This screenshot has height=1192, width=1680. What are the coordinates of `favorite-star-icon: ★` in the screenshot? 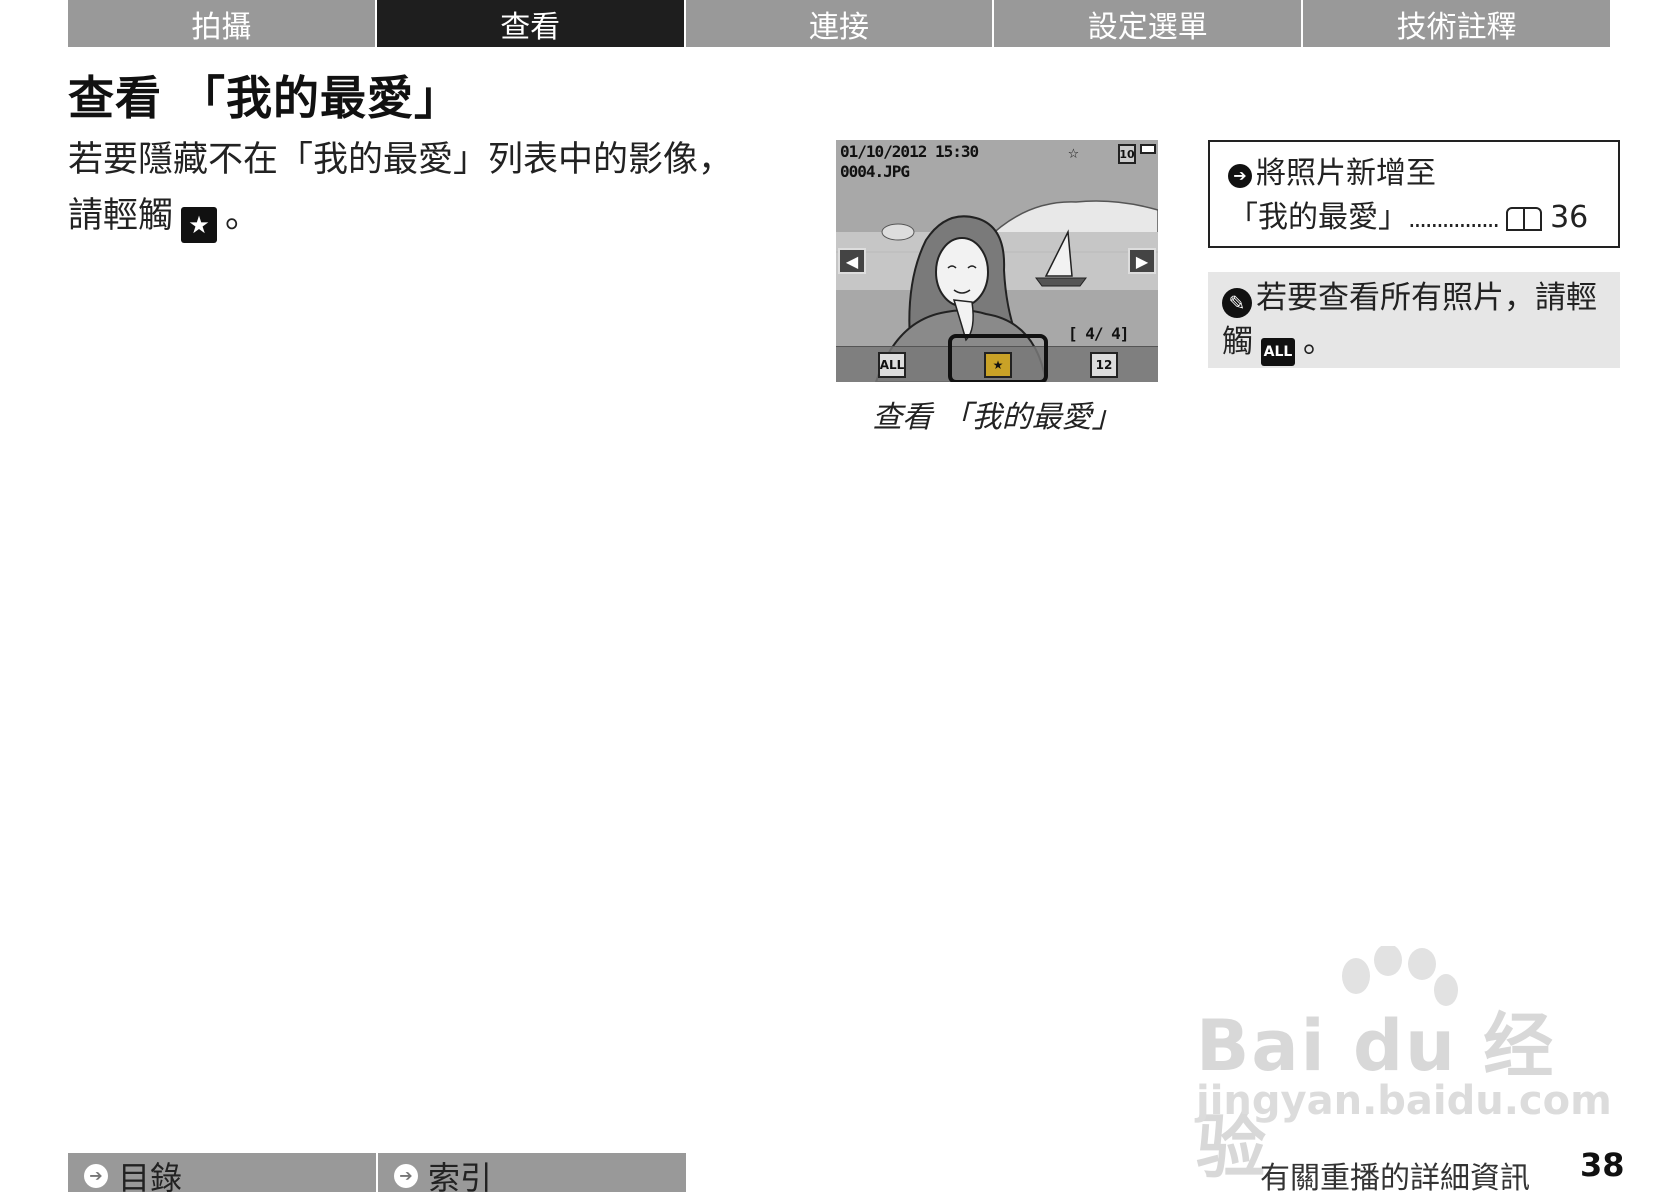 It's located at (199, 225).